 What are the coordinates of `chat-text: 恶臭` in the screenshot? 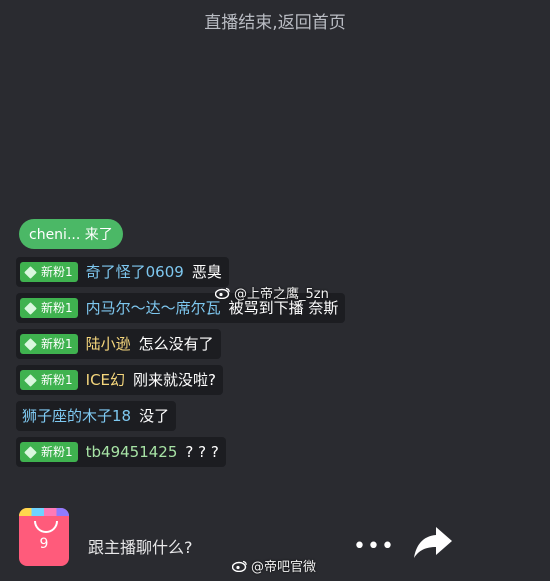 It's located at (206, 272).